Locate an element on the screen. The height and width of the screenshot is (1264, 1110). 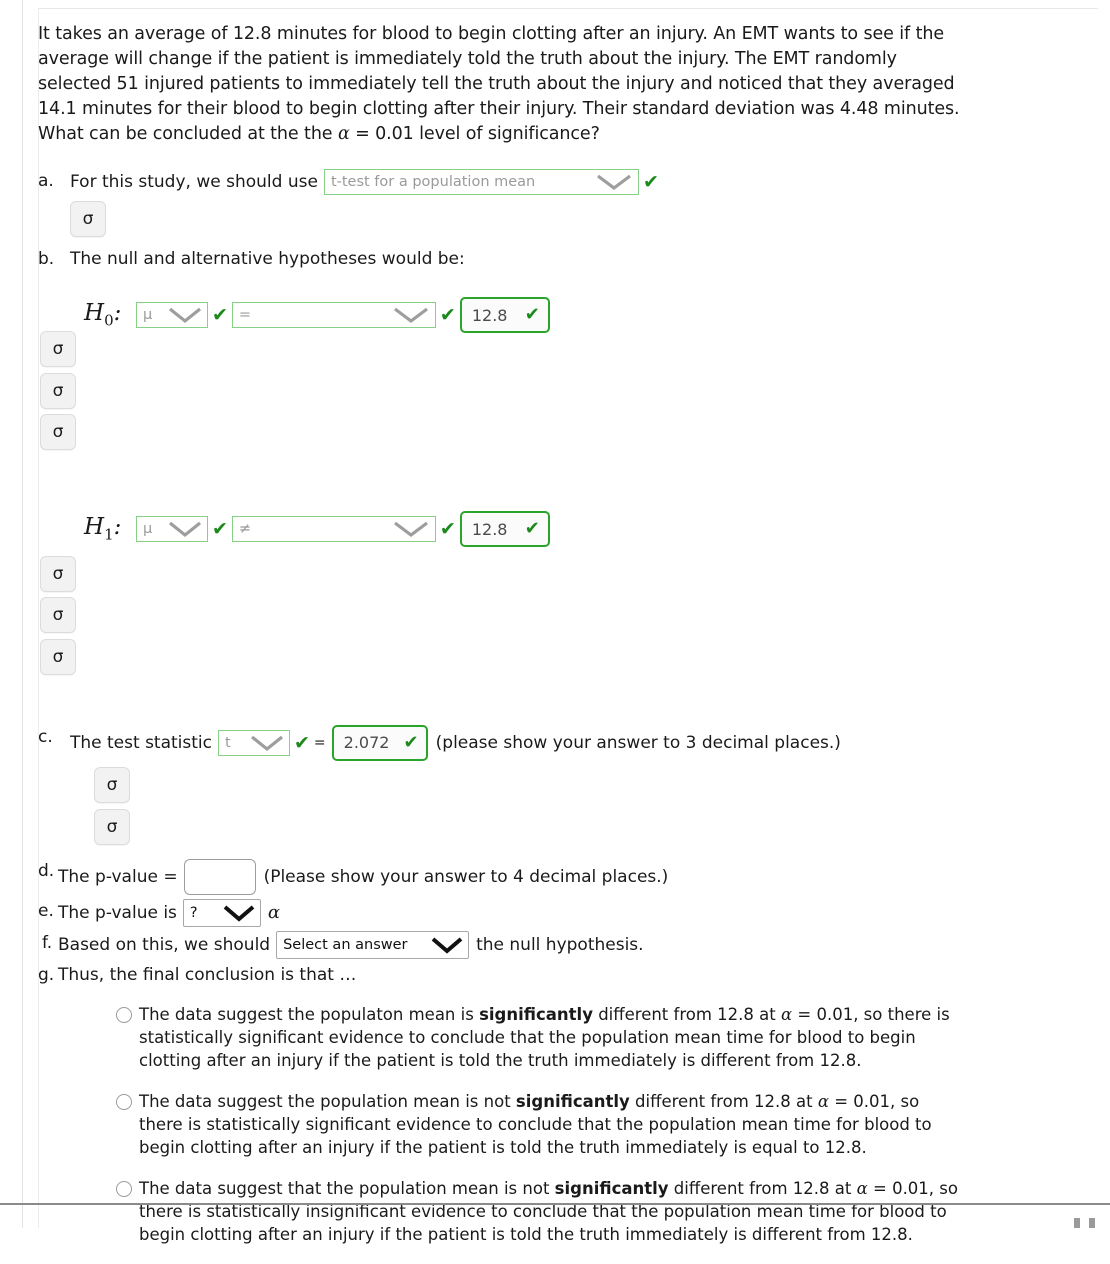
p-value-input is located at coordinates (219, 877).